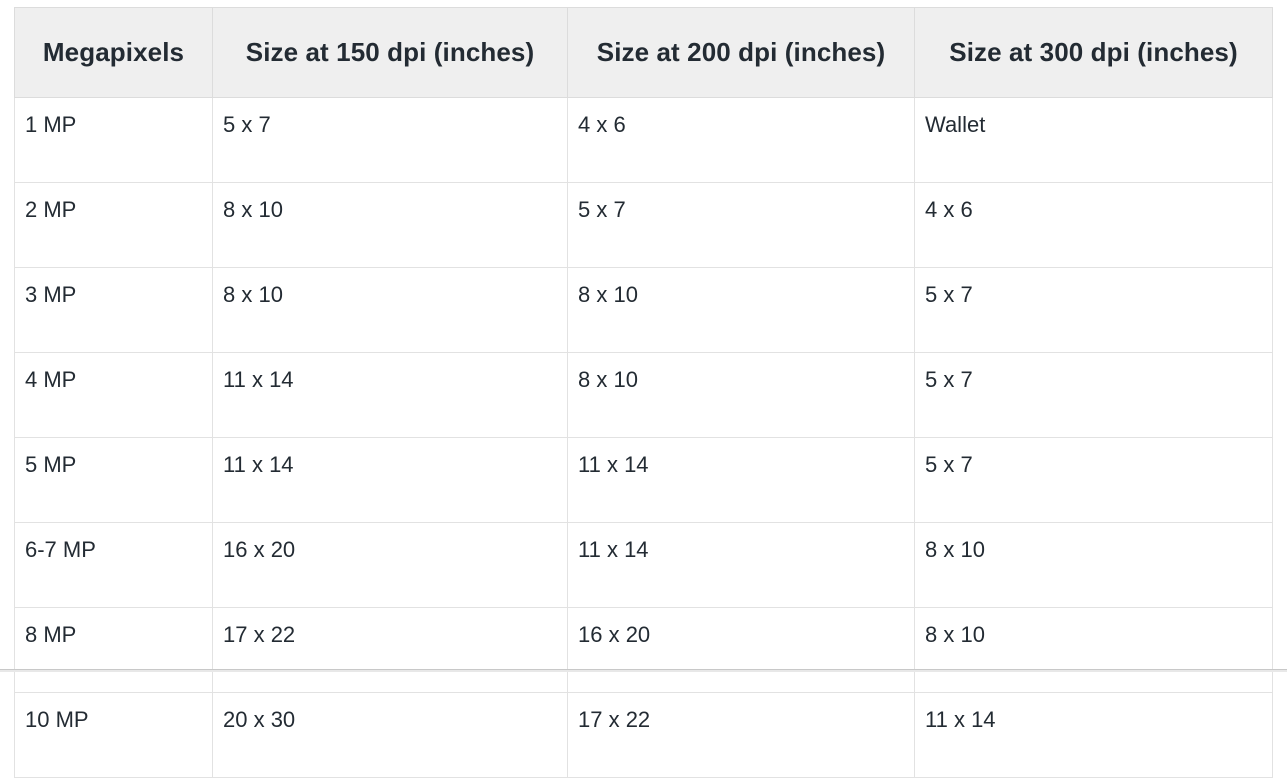 The width and height of the screenshot is (1287, 778). I want to click on table-row: 10 MP 20 x 30 17 x 22 11 x 14, so click(643, 735).